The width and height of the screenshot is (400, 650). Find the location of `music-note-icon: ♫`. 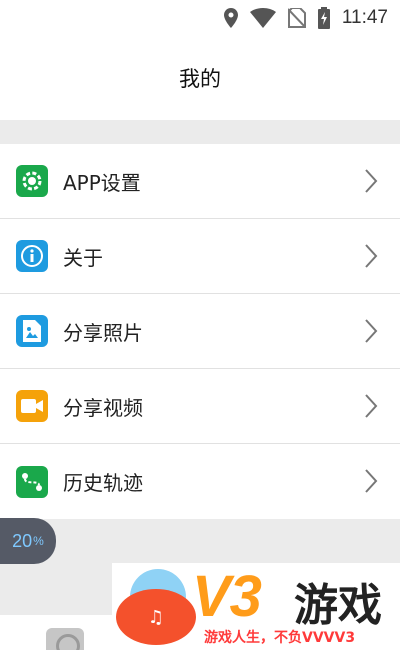

music-note-icon: ♫ is located at coordinates (156, 617).